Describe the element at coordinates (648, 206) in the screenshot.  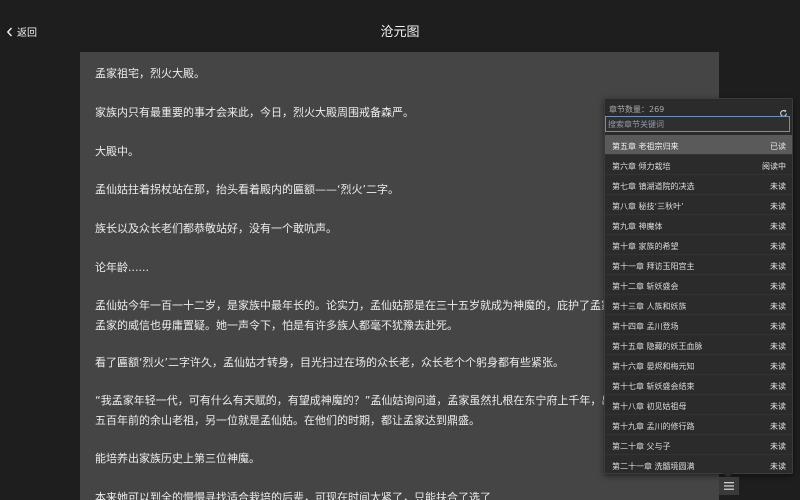
I see `chapter-name: 第八章 秘技‘三秋叶’` at that location.